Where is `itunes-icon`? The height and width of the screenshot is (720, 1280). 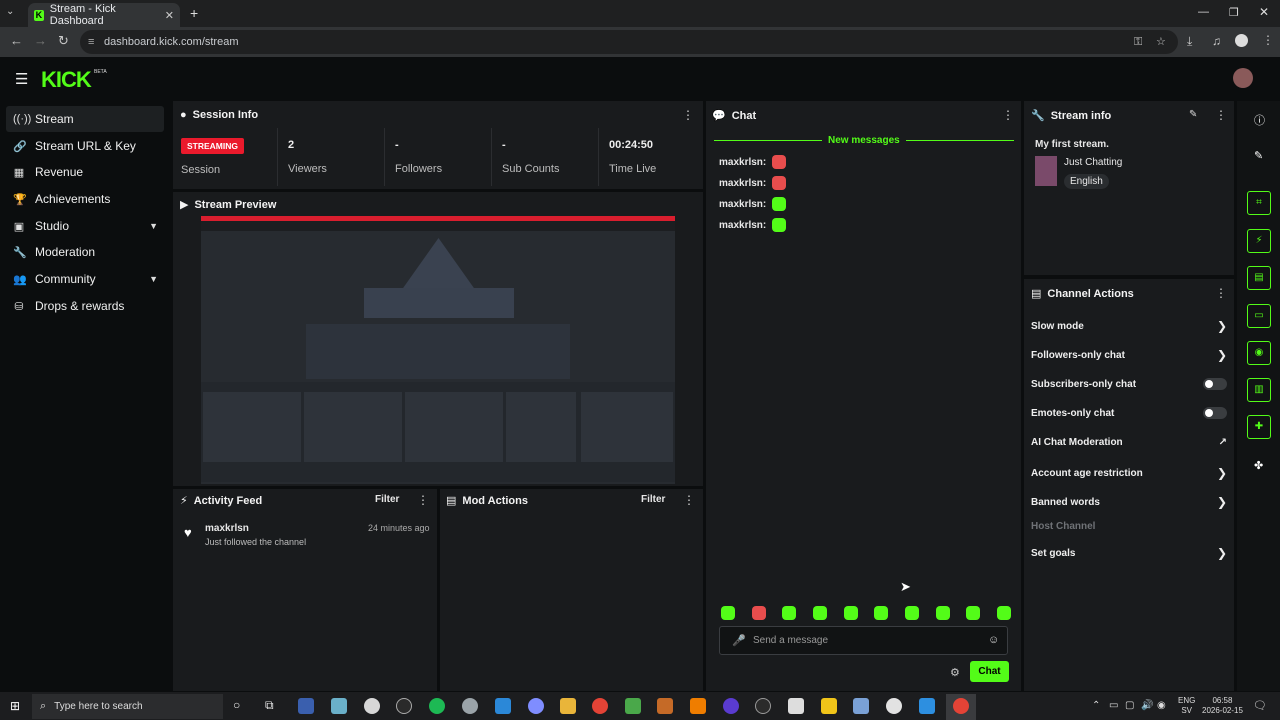 itunes-icon is located at coordinates (894, 706).